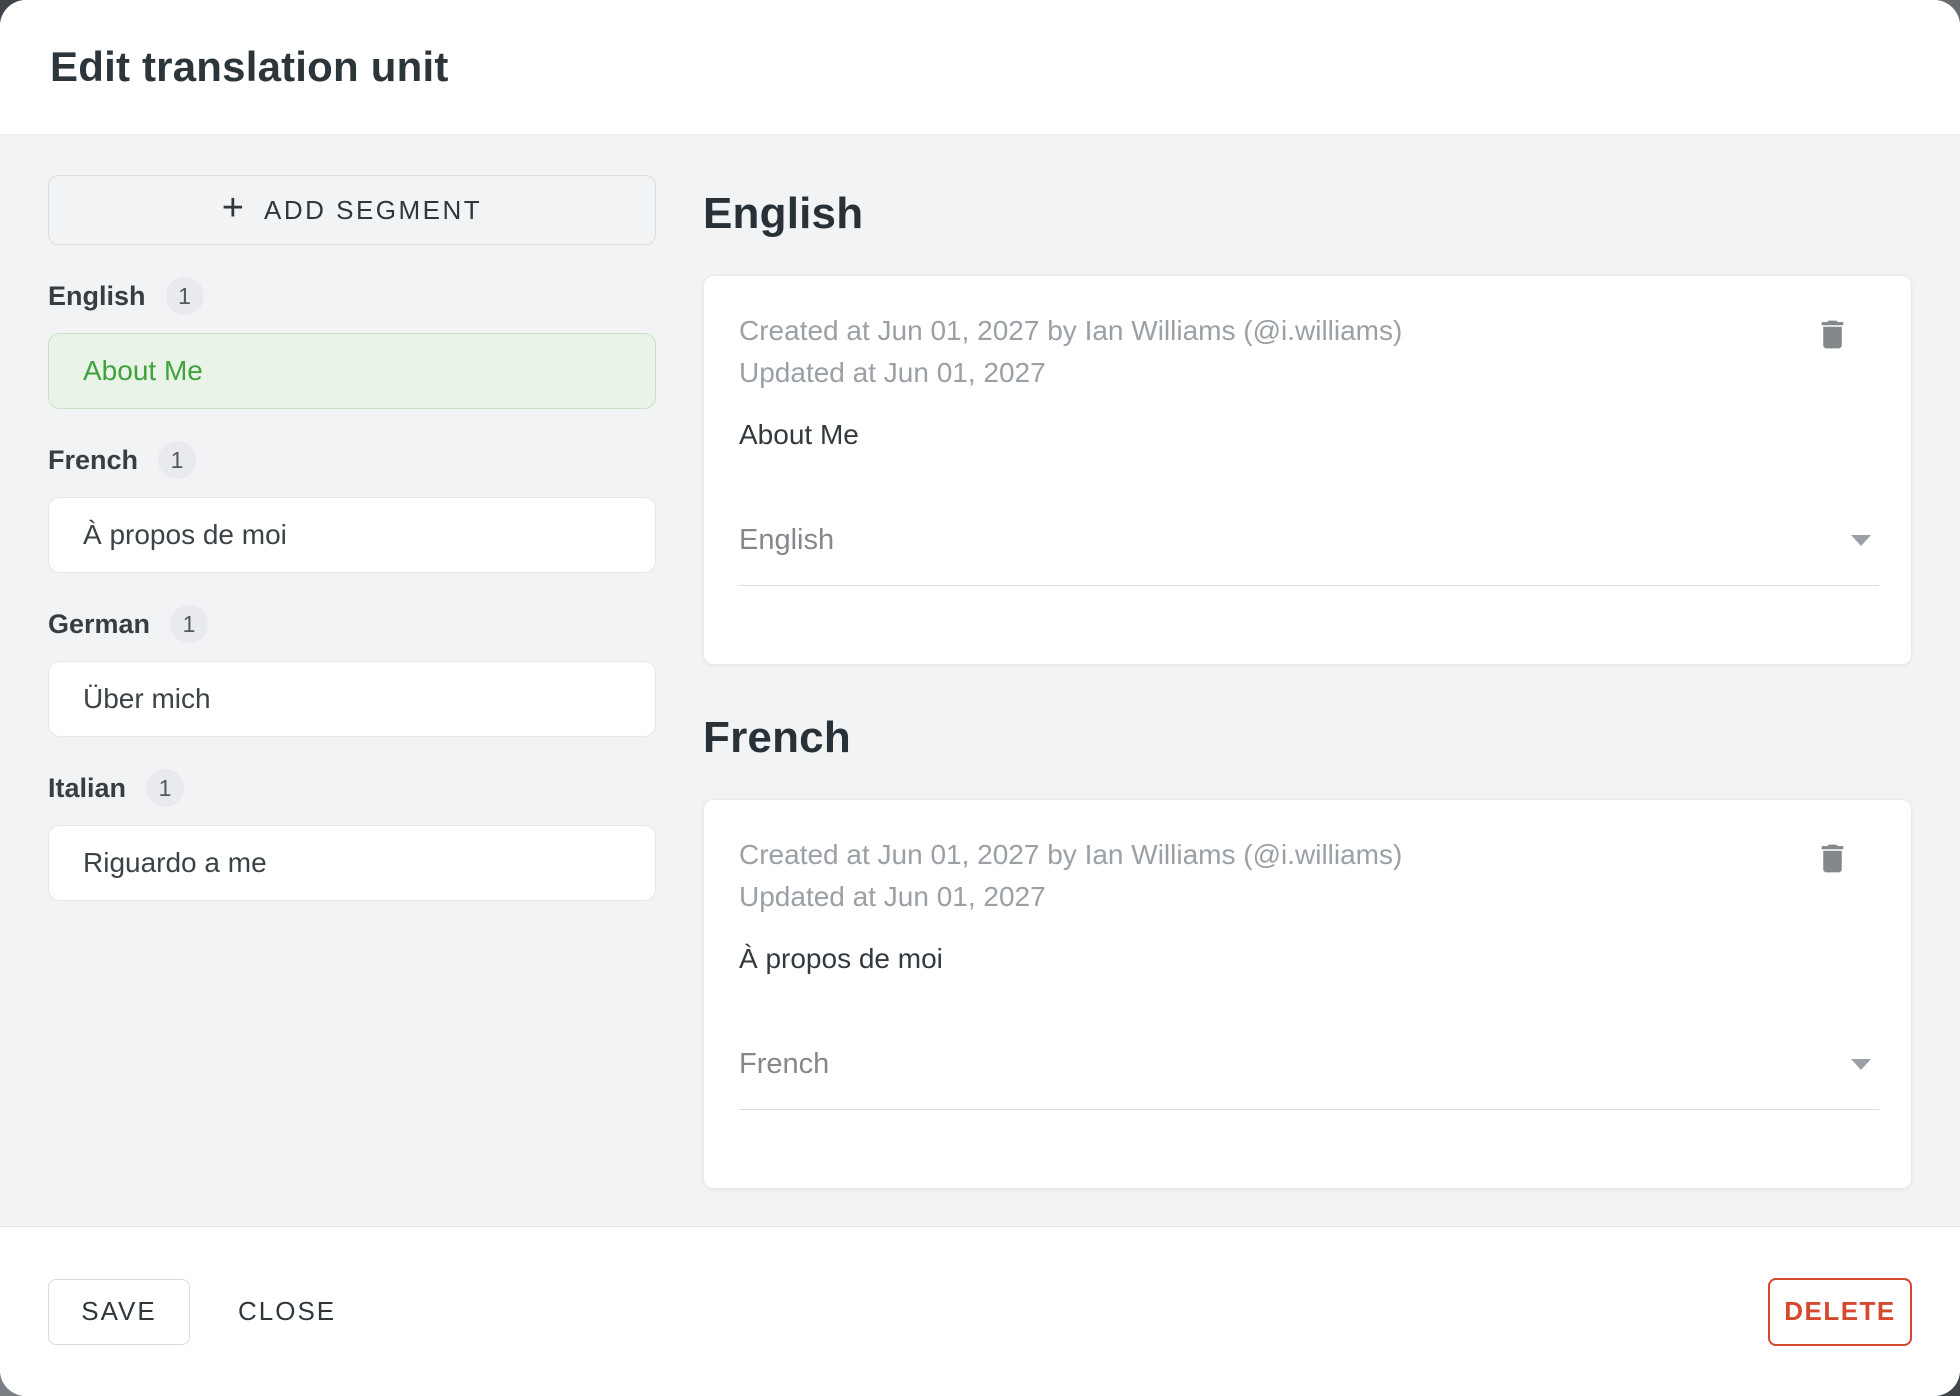 This screenshot has width=1960, height=1396. What do you see at coordinates (352, 371) in the screenshot?
I see `segment-item-english: About Me` at bounding box center [352, 371].